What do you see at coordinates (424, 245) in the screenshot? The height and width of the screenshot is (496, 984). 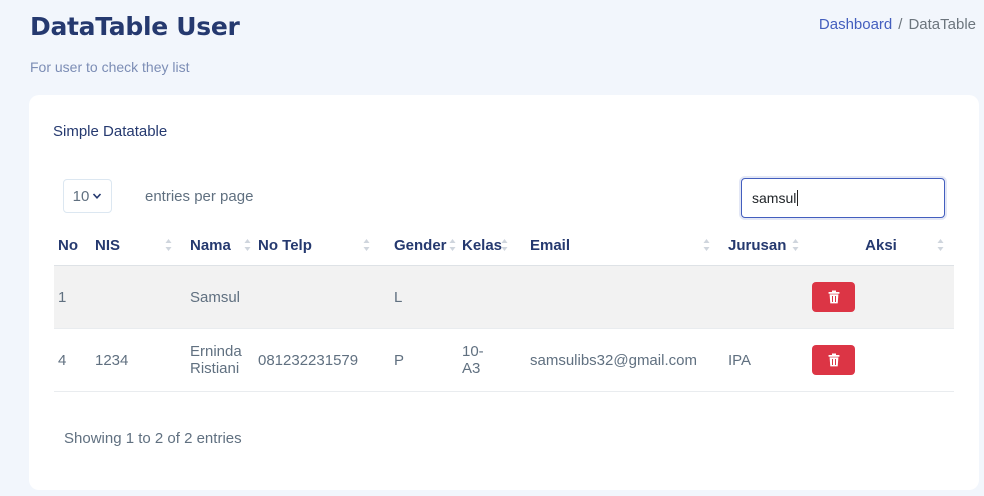 I see `column-header-gender: Gender` at bounding box center [424, 245].